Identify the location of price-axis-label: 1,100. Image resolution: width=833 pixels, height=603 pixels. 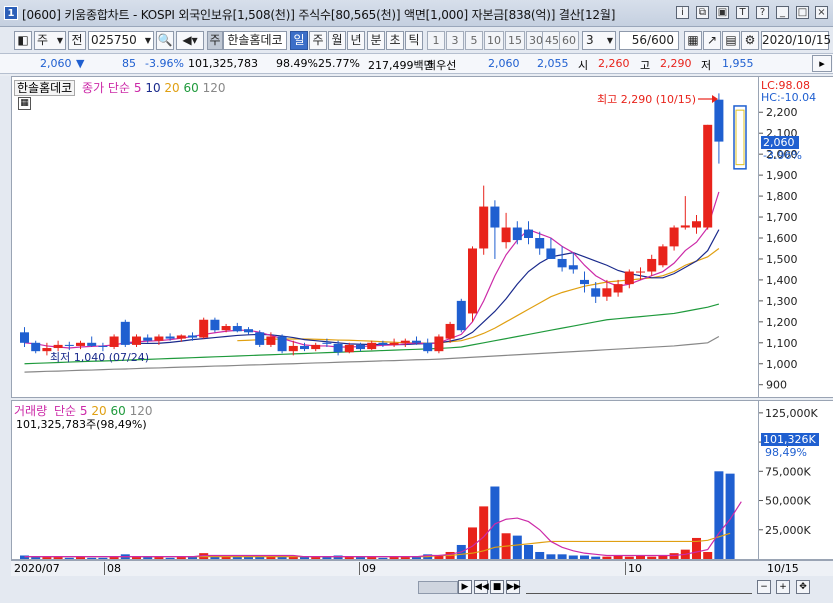
(782, 343).